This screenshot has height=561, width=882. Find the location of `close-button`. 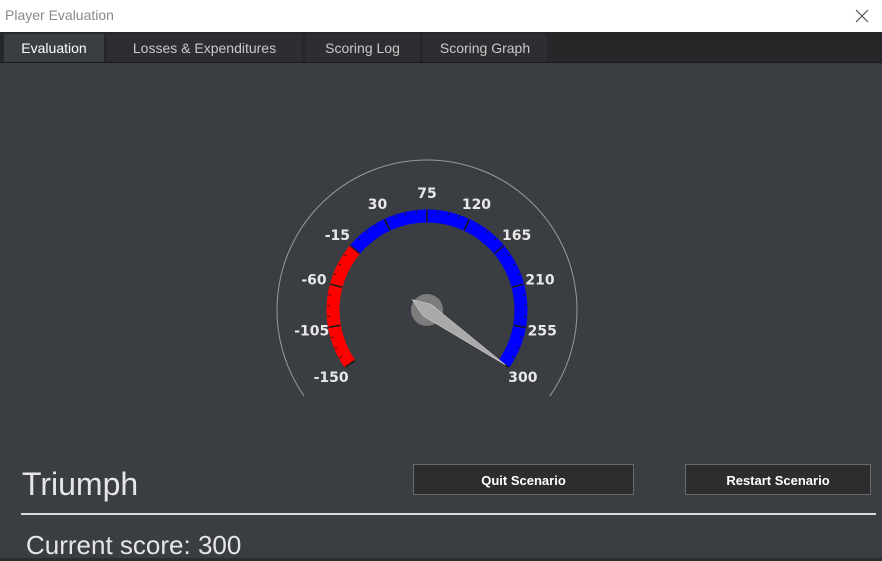

close-button is located at coordinates (862, 16).